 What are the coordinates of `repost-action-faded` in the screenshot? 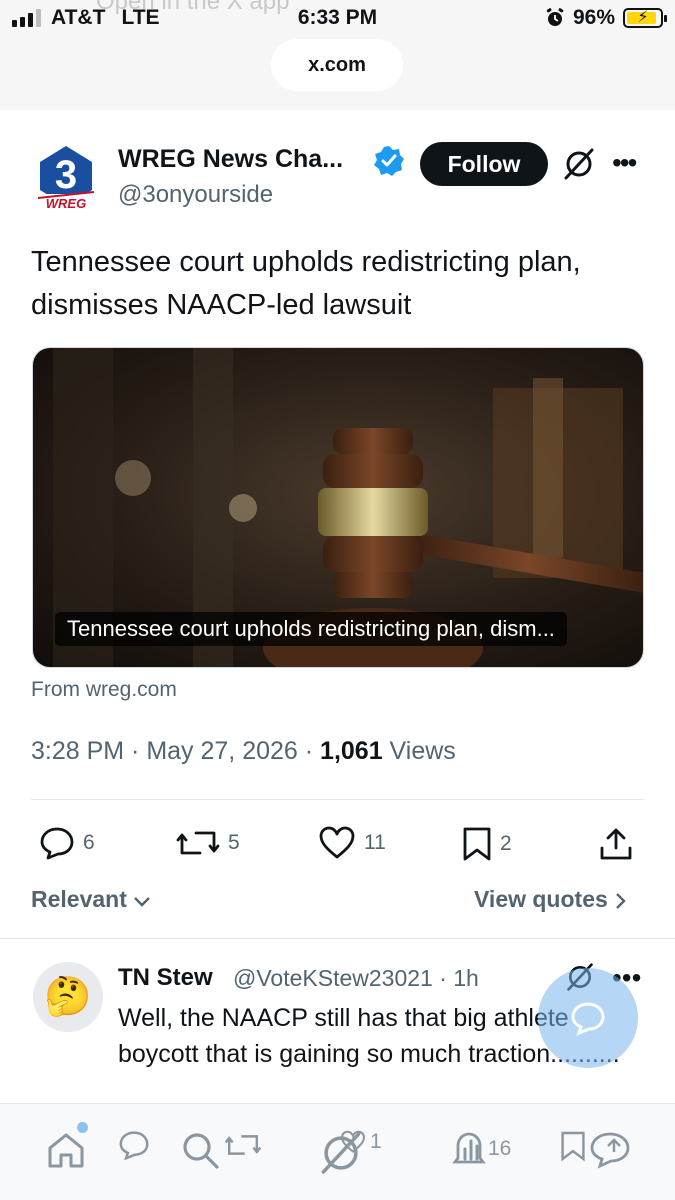 It's located at (243, 1145).